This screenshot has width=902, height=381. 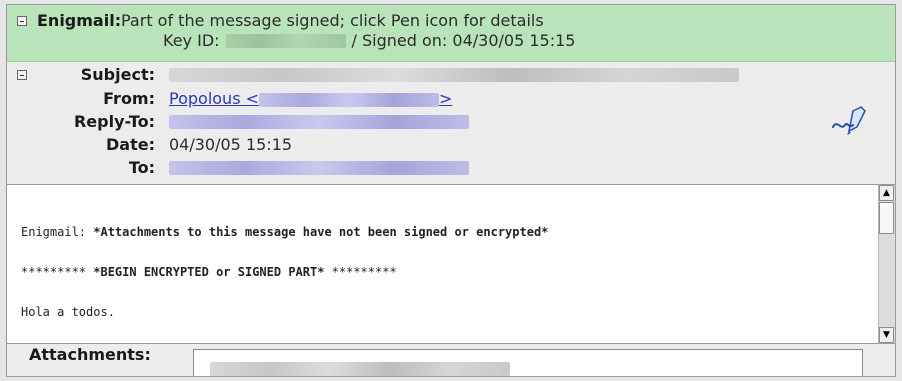 I want to click on replyto-label: Reply-To:, so click(x=114, y=121).